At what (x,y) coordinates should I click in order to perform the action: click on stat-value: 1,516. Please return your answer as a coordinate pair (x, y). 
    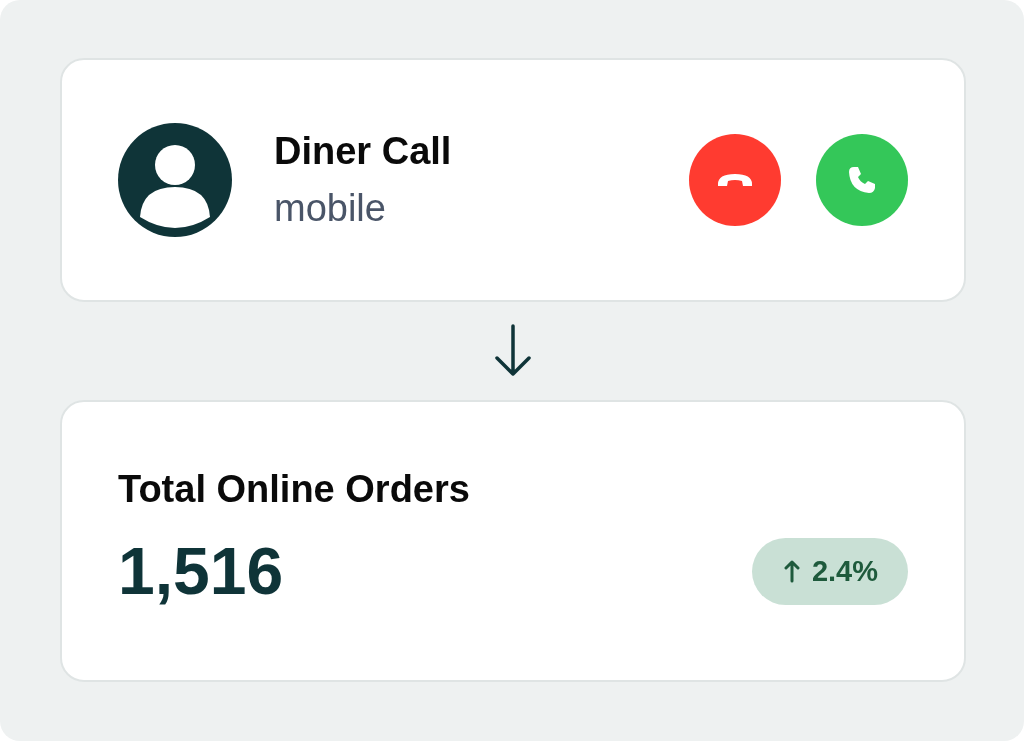
    Looking at the image, I should click on (201, 571).